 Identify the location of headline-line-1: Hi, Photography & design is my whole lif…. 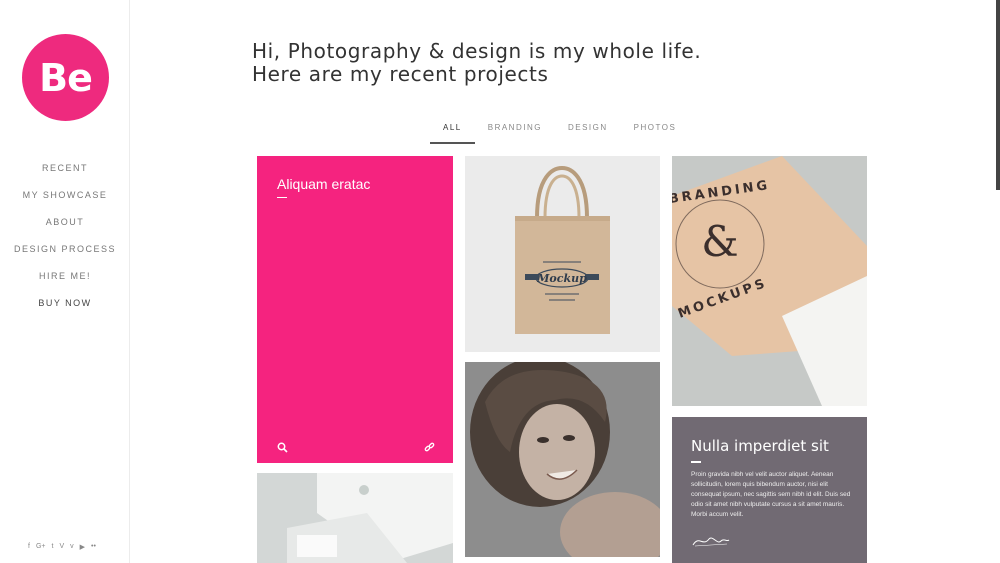
(477, 51).